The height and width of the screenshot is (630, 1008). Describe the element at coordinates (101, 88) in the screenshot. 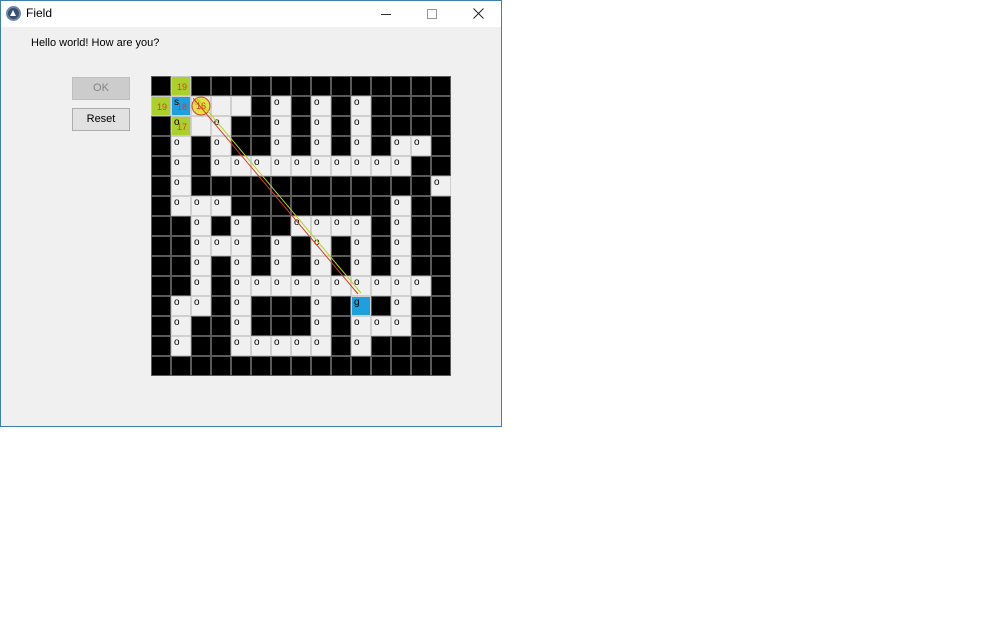

I see `ok-button: OK` at that location.